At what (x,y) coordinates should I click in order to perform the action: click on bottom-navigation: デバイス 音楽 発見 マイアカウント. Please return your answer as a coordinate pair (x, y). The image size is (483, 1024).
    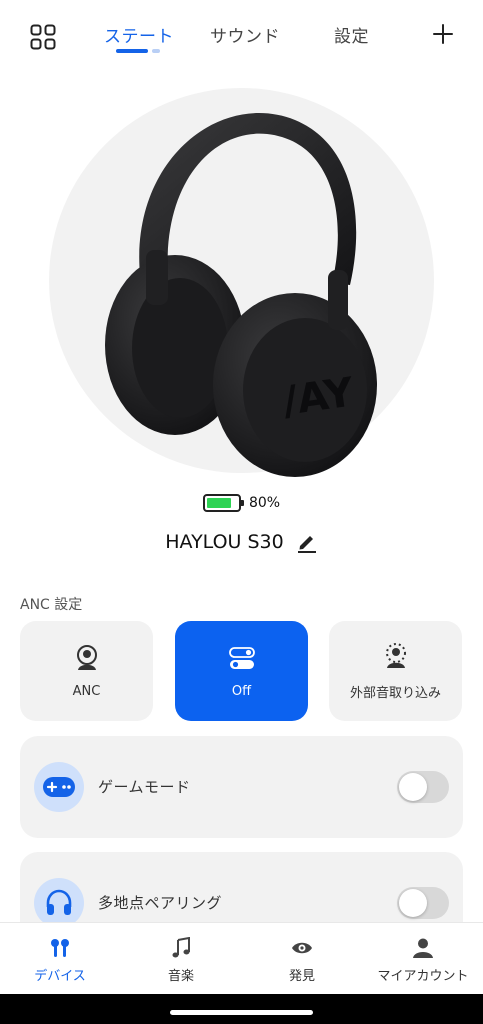
    Looking at the image, I should click on (241, 958).